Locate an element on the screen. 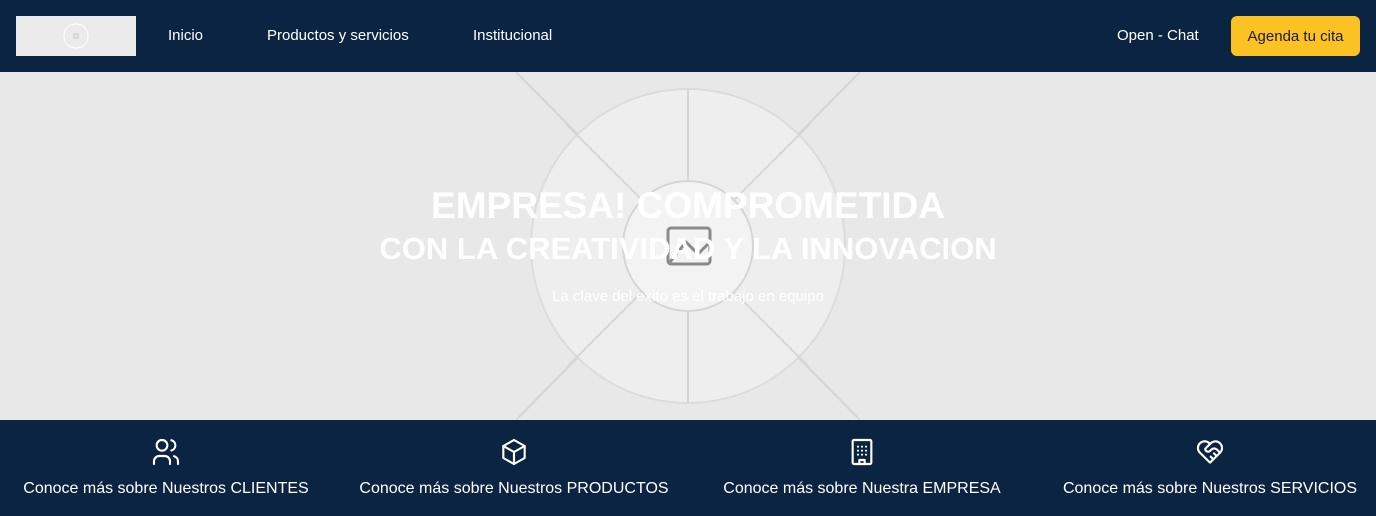 The image size is (1376, 516). nav-institucional: Institucional is located at coordinates (512, 36).